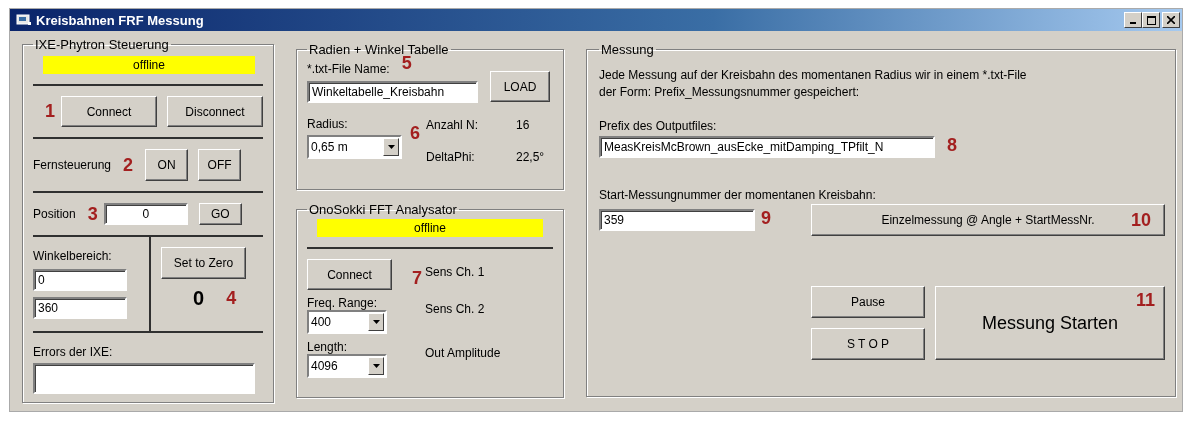  Describe the element at coordinates (379, 49) in the screenshot. I see `group-title: Radien + Winkel Tabelle` at that location.